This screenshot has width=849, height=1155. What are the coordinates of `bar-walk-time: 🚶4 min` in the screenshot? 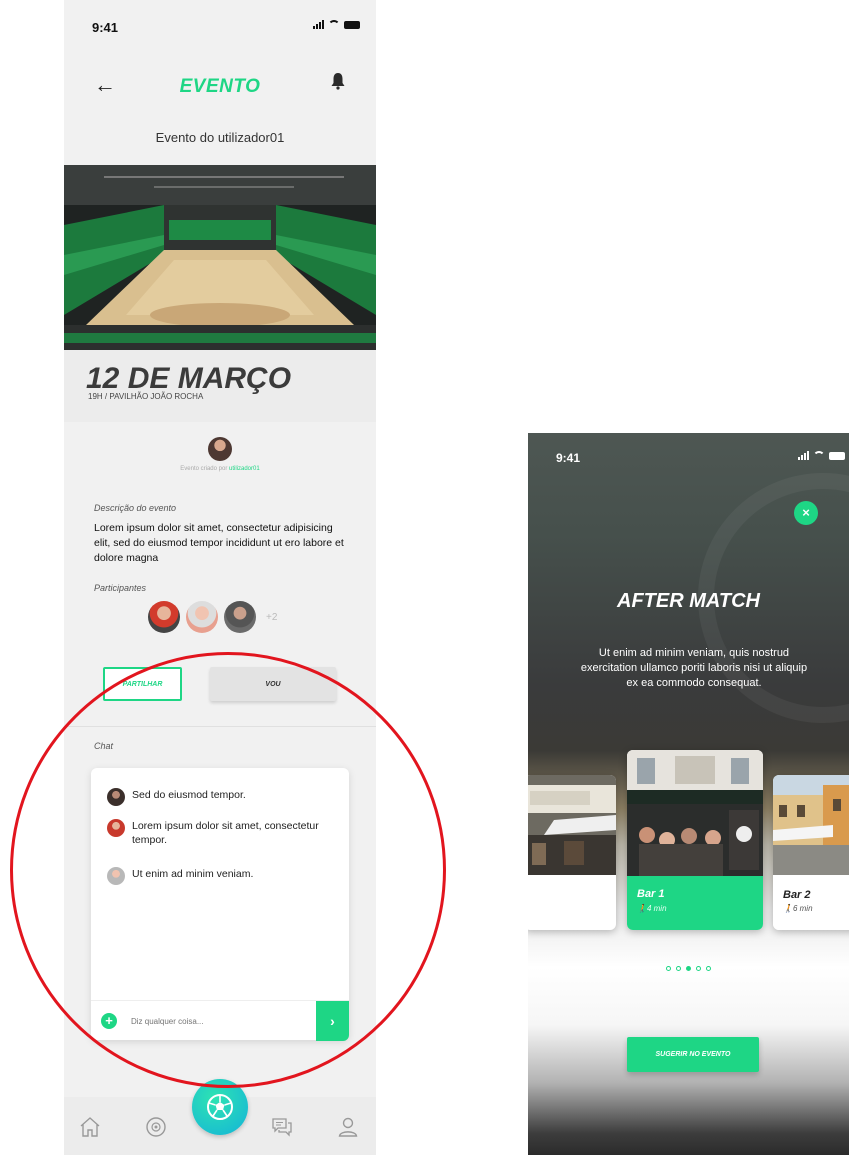 It's located at (652, 908).